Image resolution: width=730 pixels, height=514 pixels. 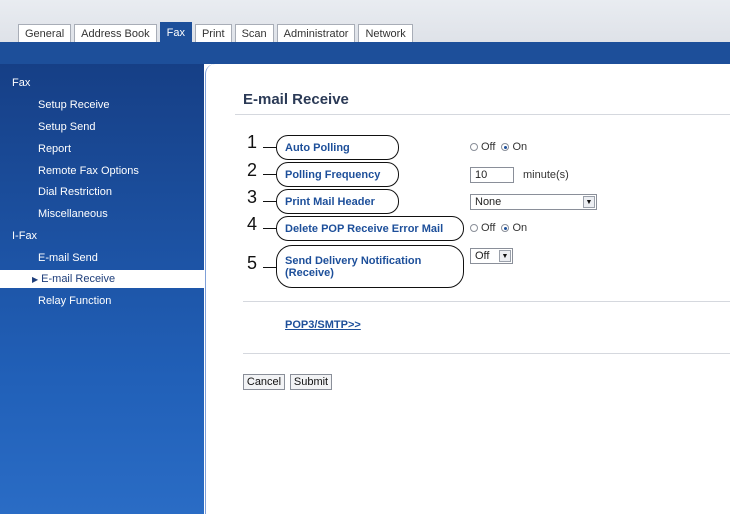 I want to click on tab-general: General, so click(x=45, y=33).